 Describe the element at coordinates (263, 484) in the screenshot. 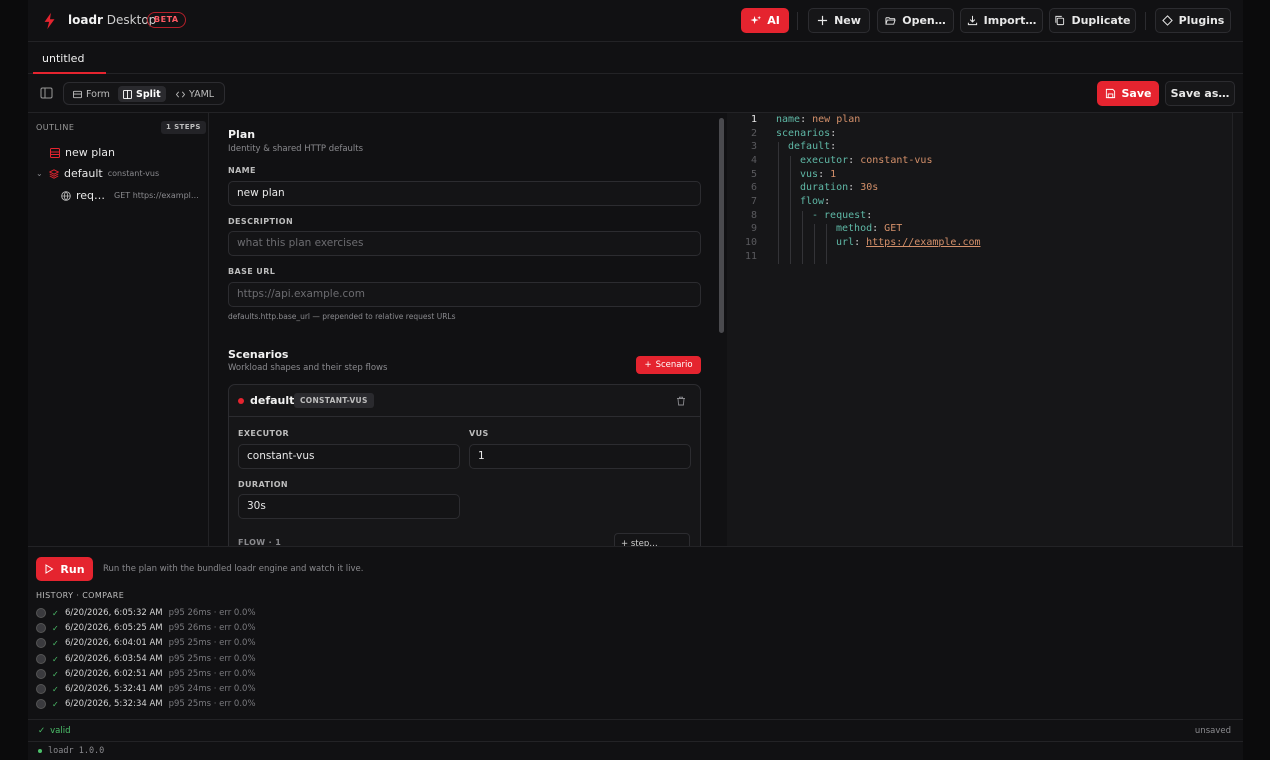

I see `duration-label: DURATION` at that location.